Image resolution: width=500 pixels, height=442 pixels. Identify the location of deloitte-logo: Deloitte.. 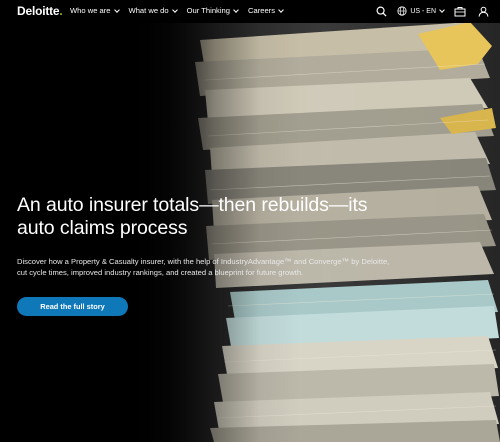
(40, 11).